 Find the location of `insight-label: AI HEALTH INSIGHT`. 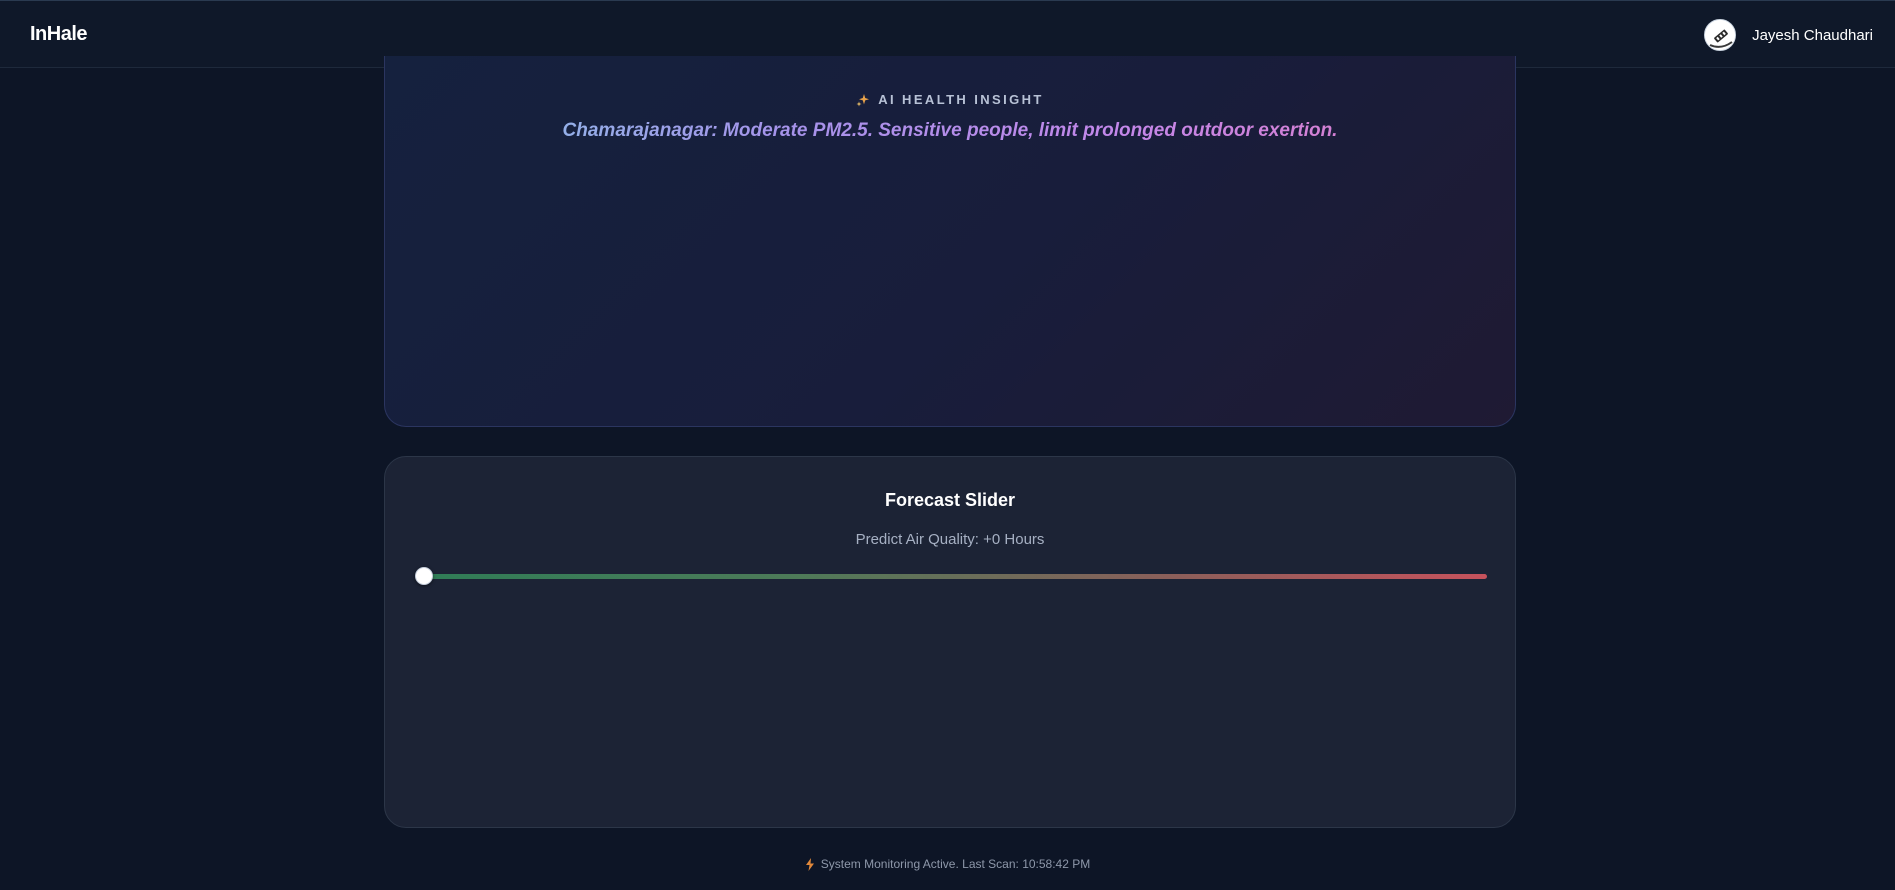

insight-label: AI HEALTH INSIGHT is located at coordinates (961, 99).